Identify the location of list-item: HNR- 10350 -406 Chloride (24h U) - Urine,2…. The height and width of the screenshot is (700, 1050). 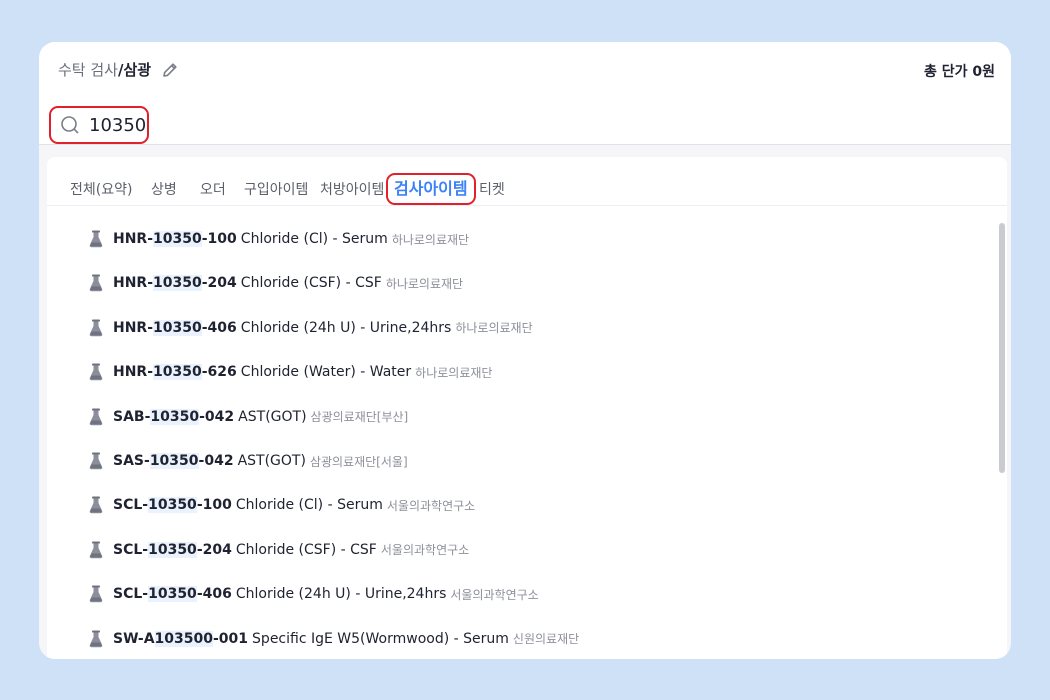
(311, 328).